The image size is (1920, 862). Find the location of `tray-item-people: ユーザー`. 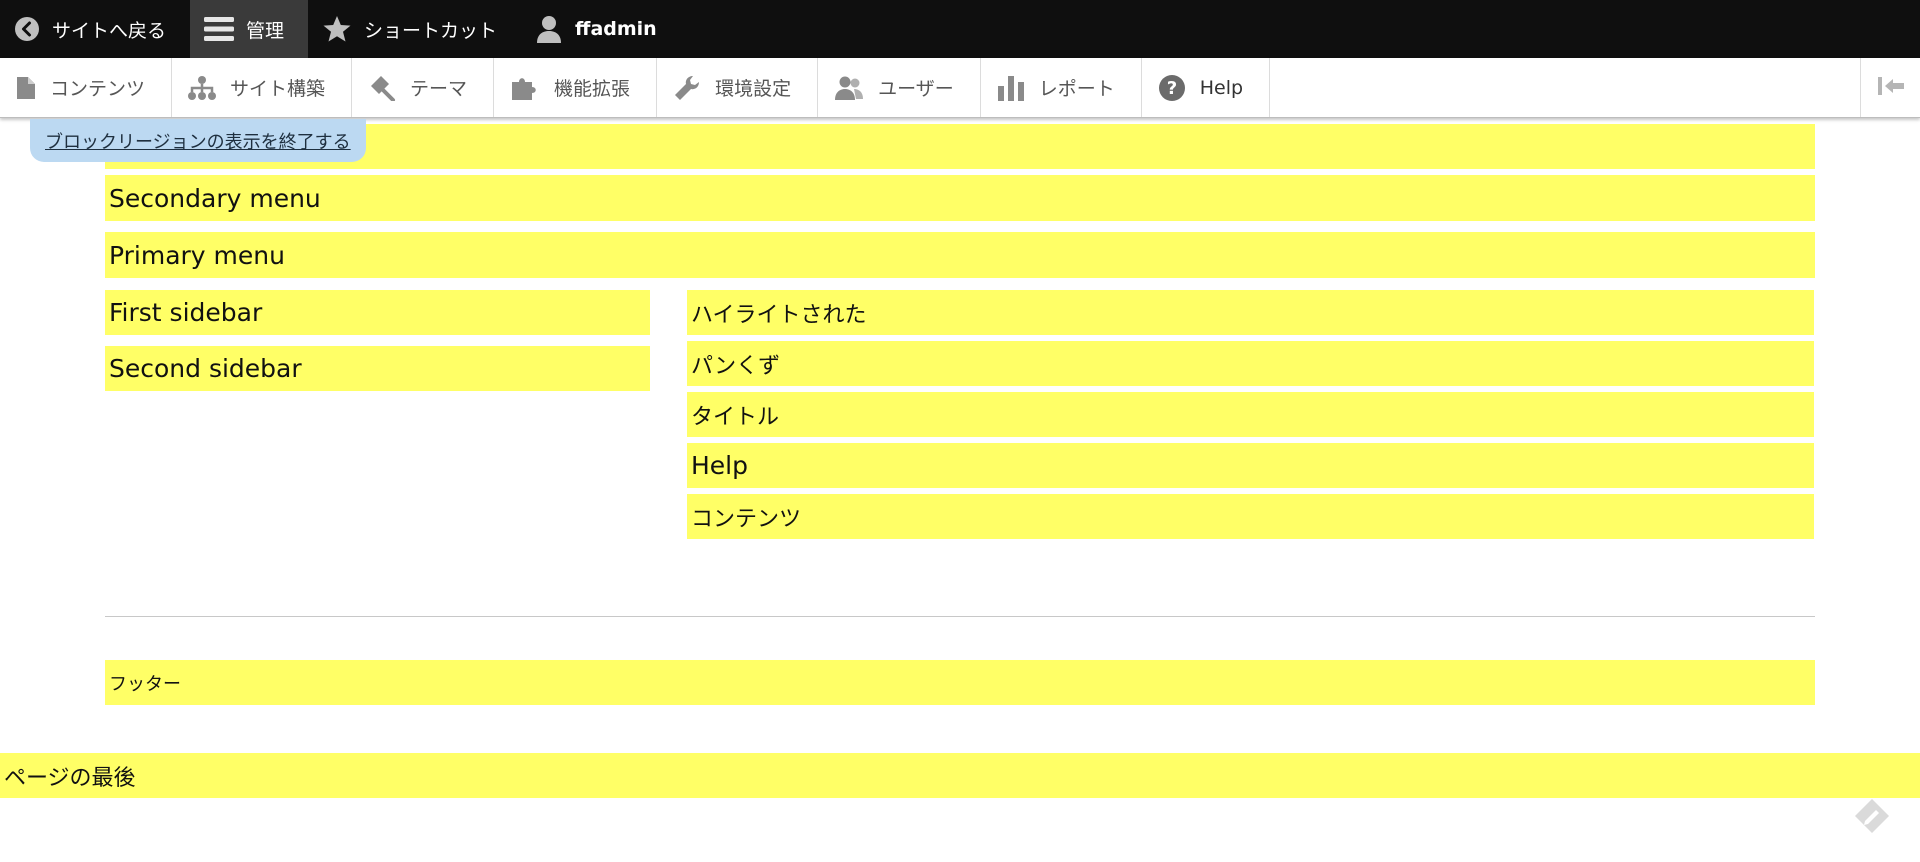

tray-item-people: ユーザー is located at coordinates (899, 87).